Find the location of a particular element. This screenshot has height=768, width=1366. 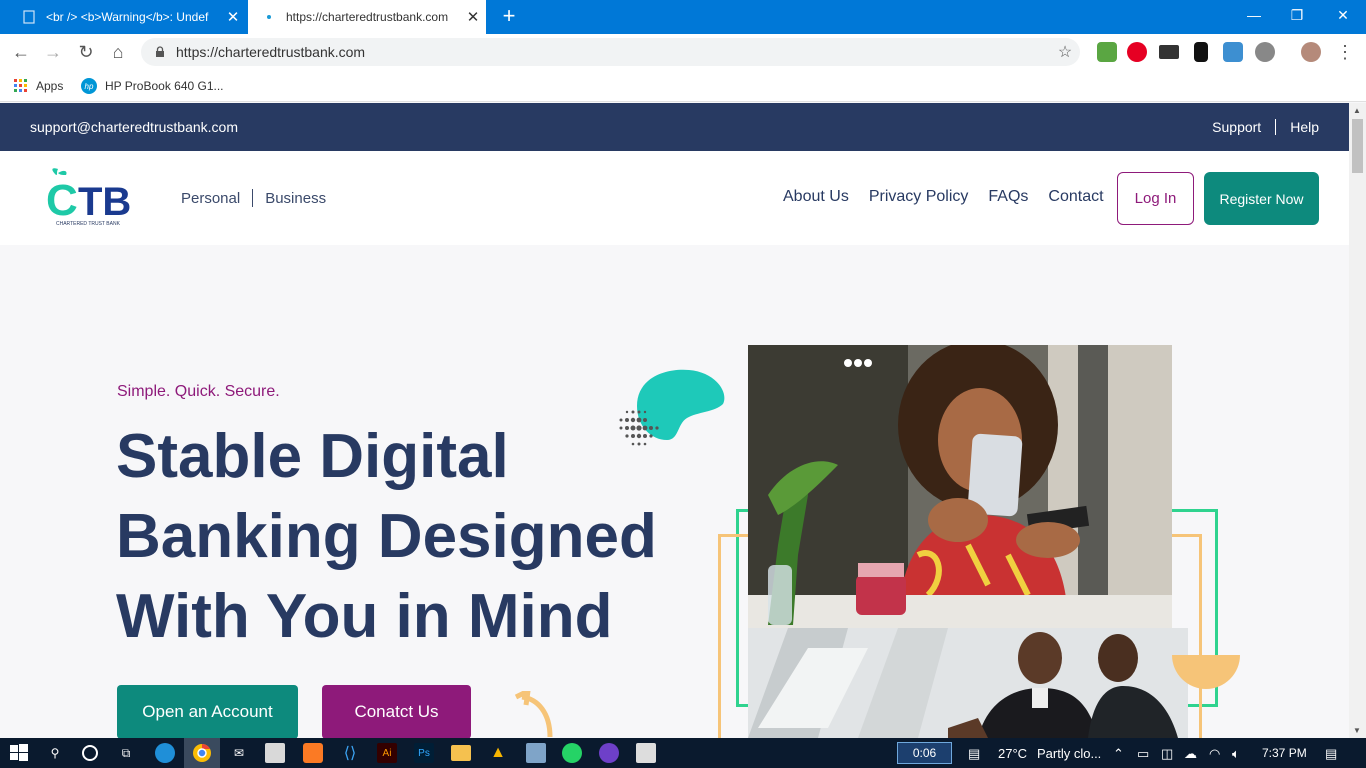

support-email-link: support@charteredtrustbank.com is located at coordinates (134, 127).